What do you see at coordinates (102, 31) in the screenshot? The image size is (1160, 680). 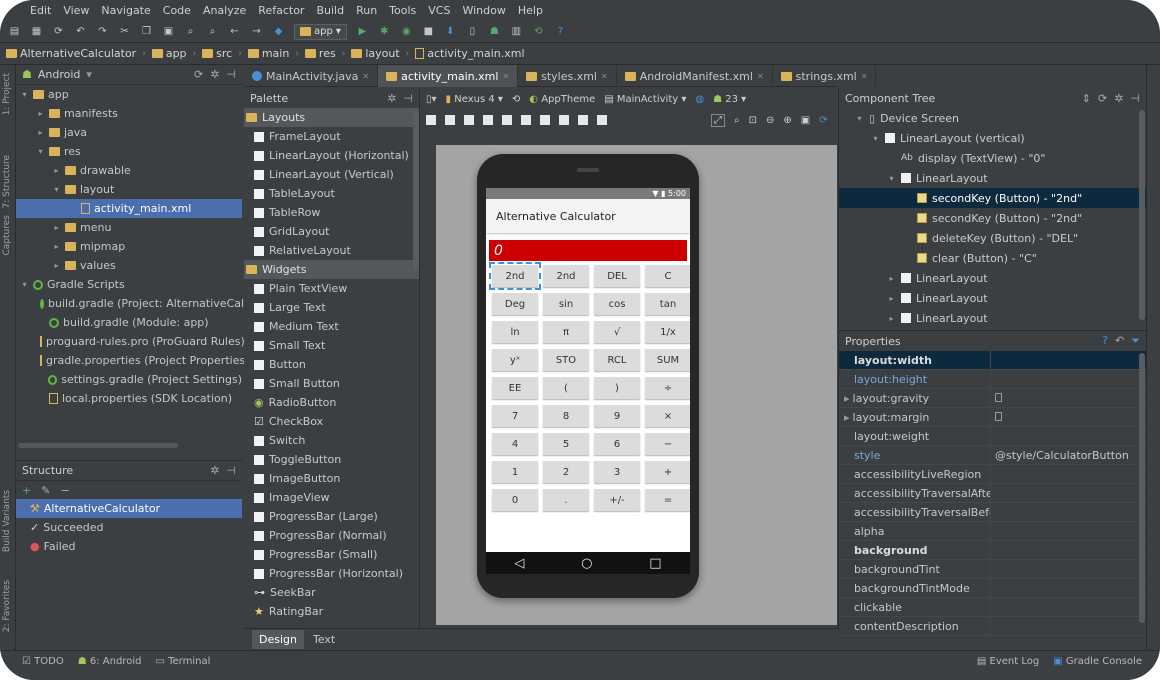 I see `redo-icon: ↷` at bounding box center [102, 31].